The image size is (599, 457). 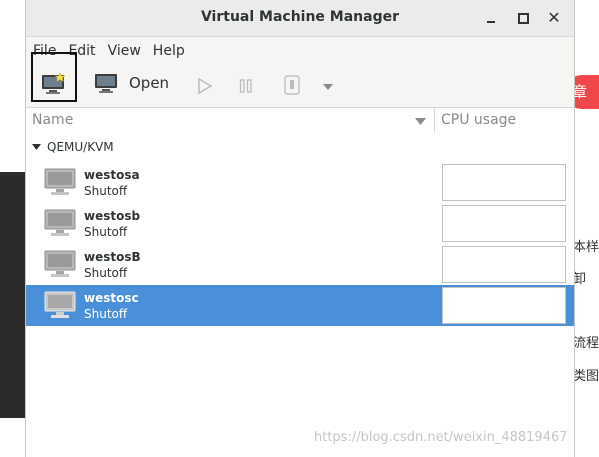 What do you see at coordinates (292, 85) in the screenshot?
I see `shutdown-icon` at bounding box center [292, 85].